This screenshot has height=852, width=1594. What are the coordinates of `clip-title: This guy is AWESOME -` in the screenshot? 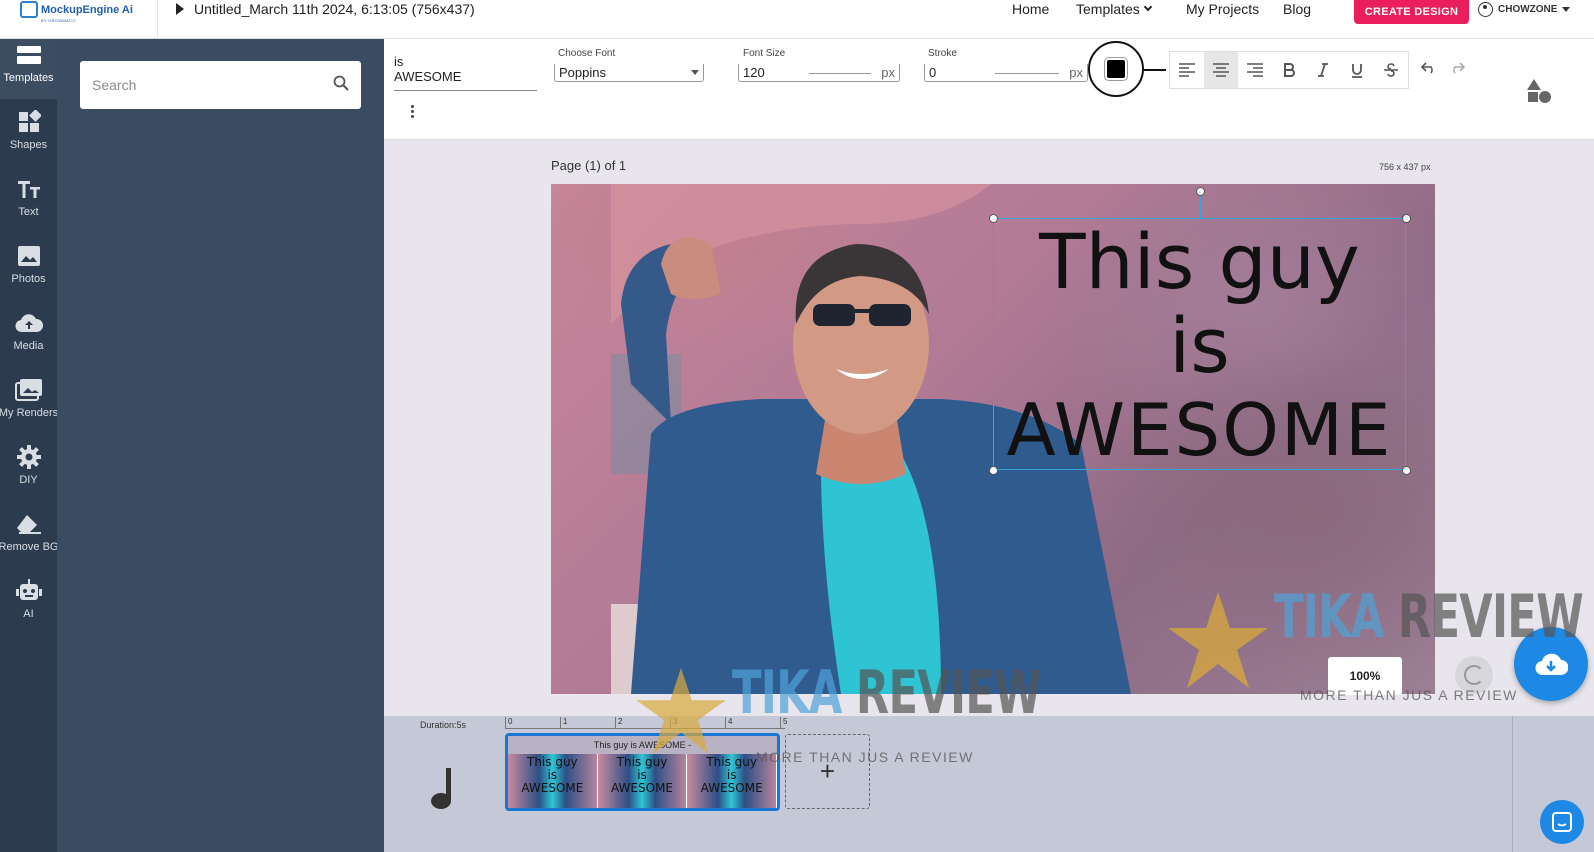 It's located at (642, 745).